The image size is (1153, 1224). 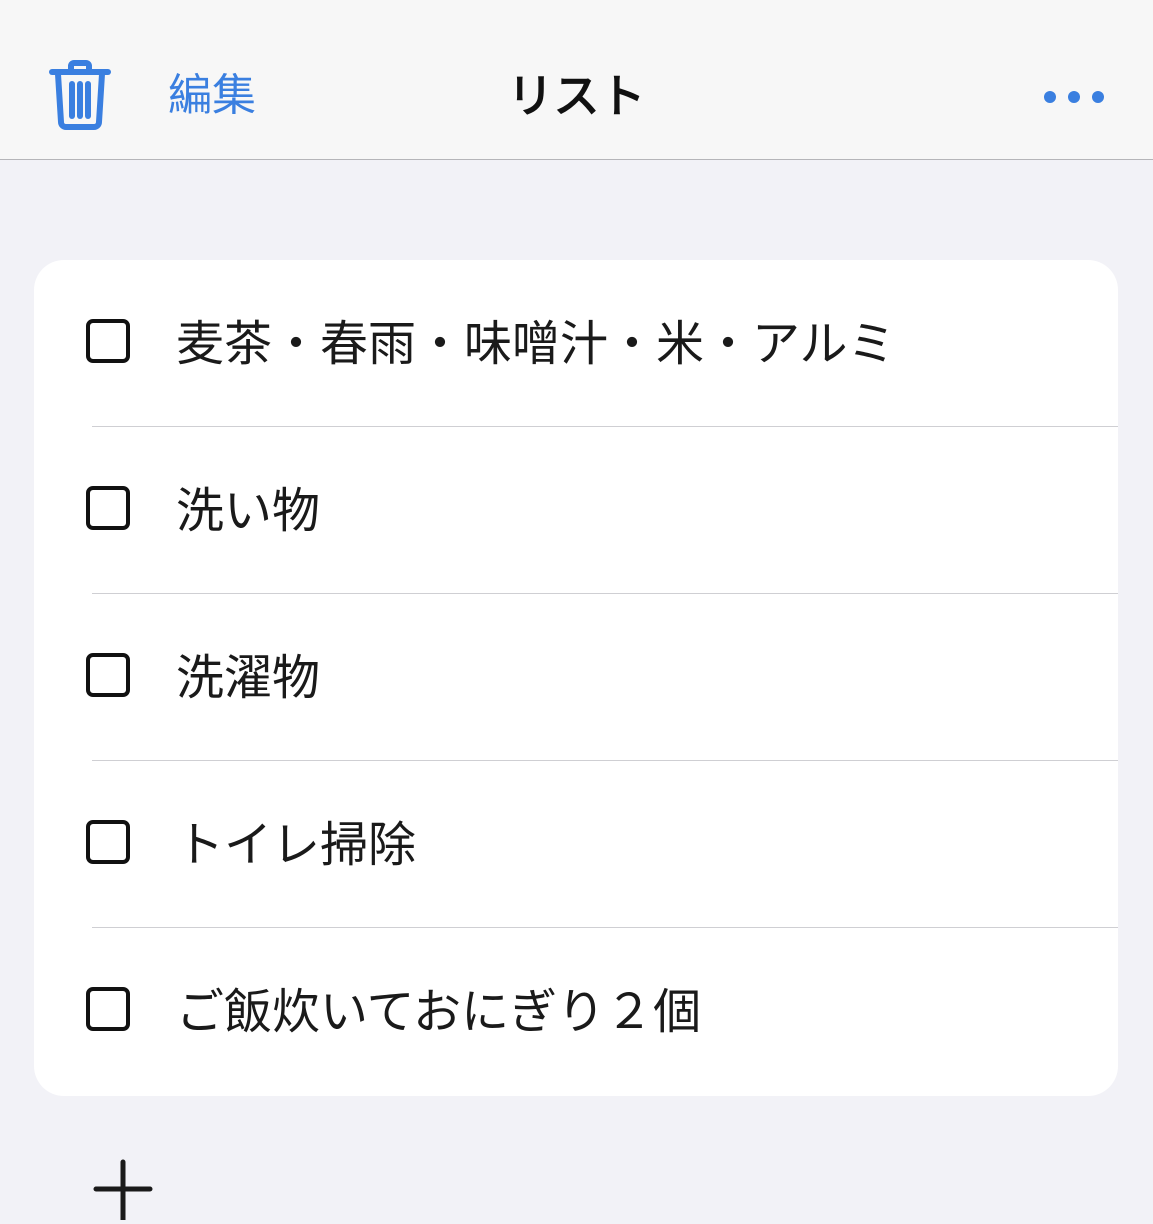 I want to click on task-label: ご飯炊いておにぎり２個, so click(x=439, y=1012).